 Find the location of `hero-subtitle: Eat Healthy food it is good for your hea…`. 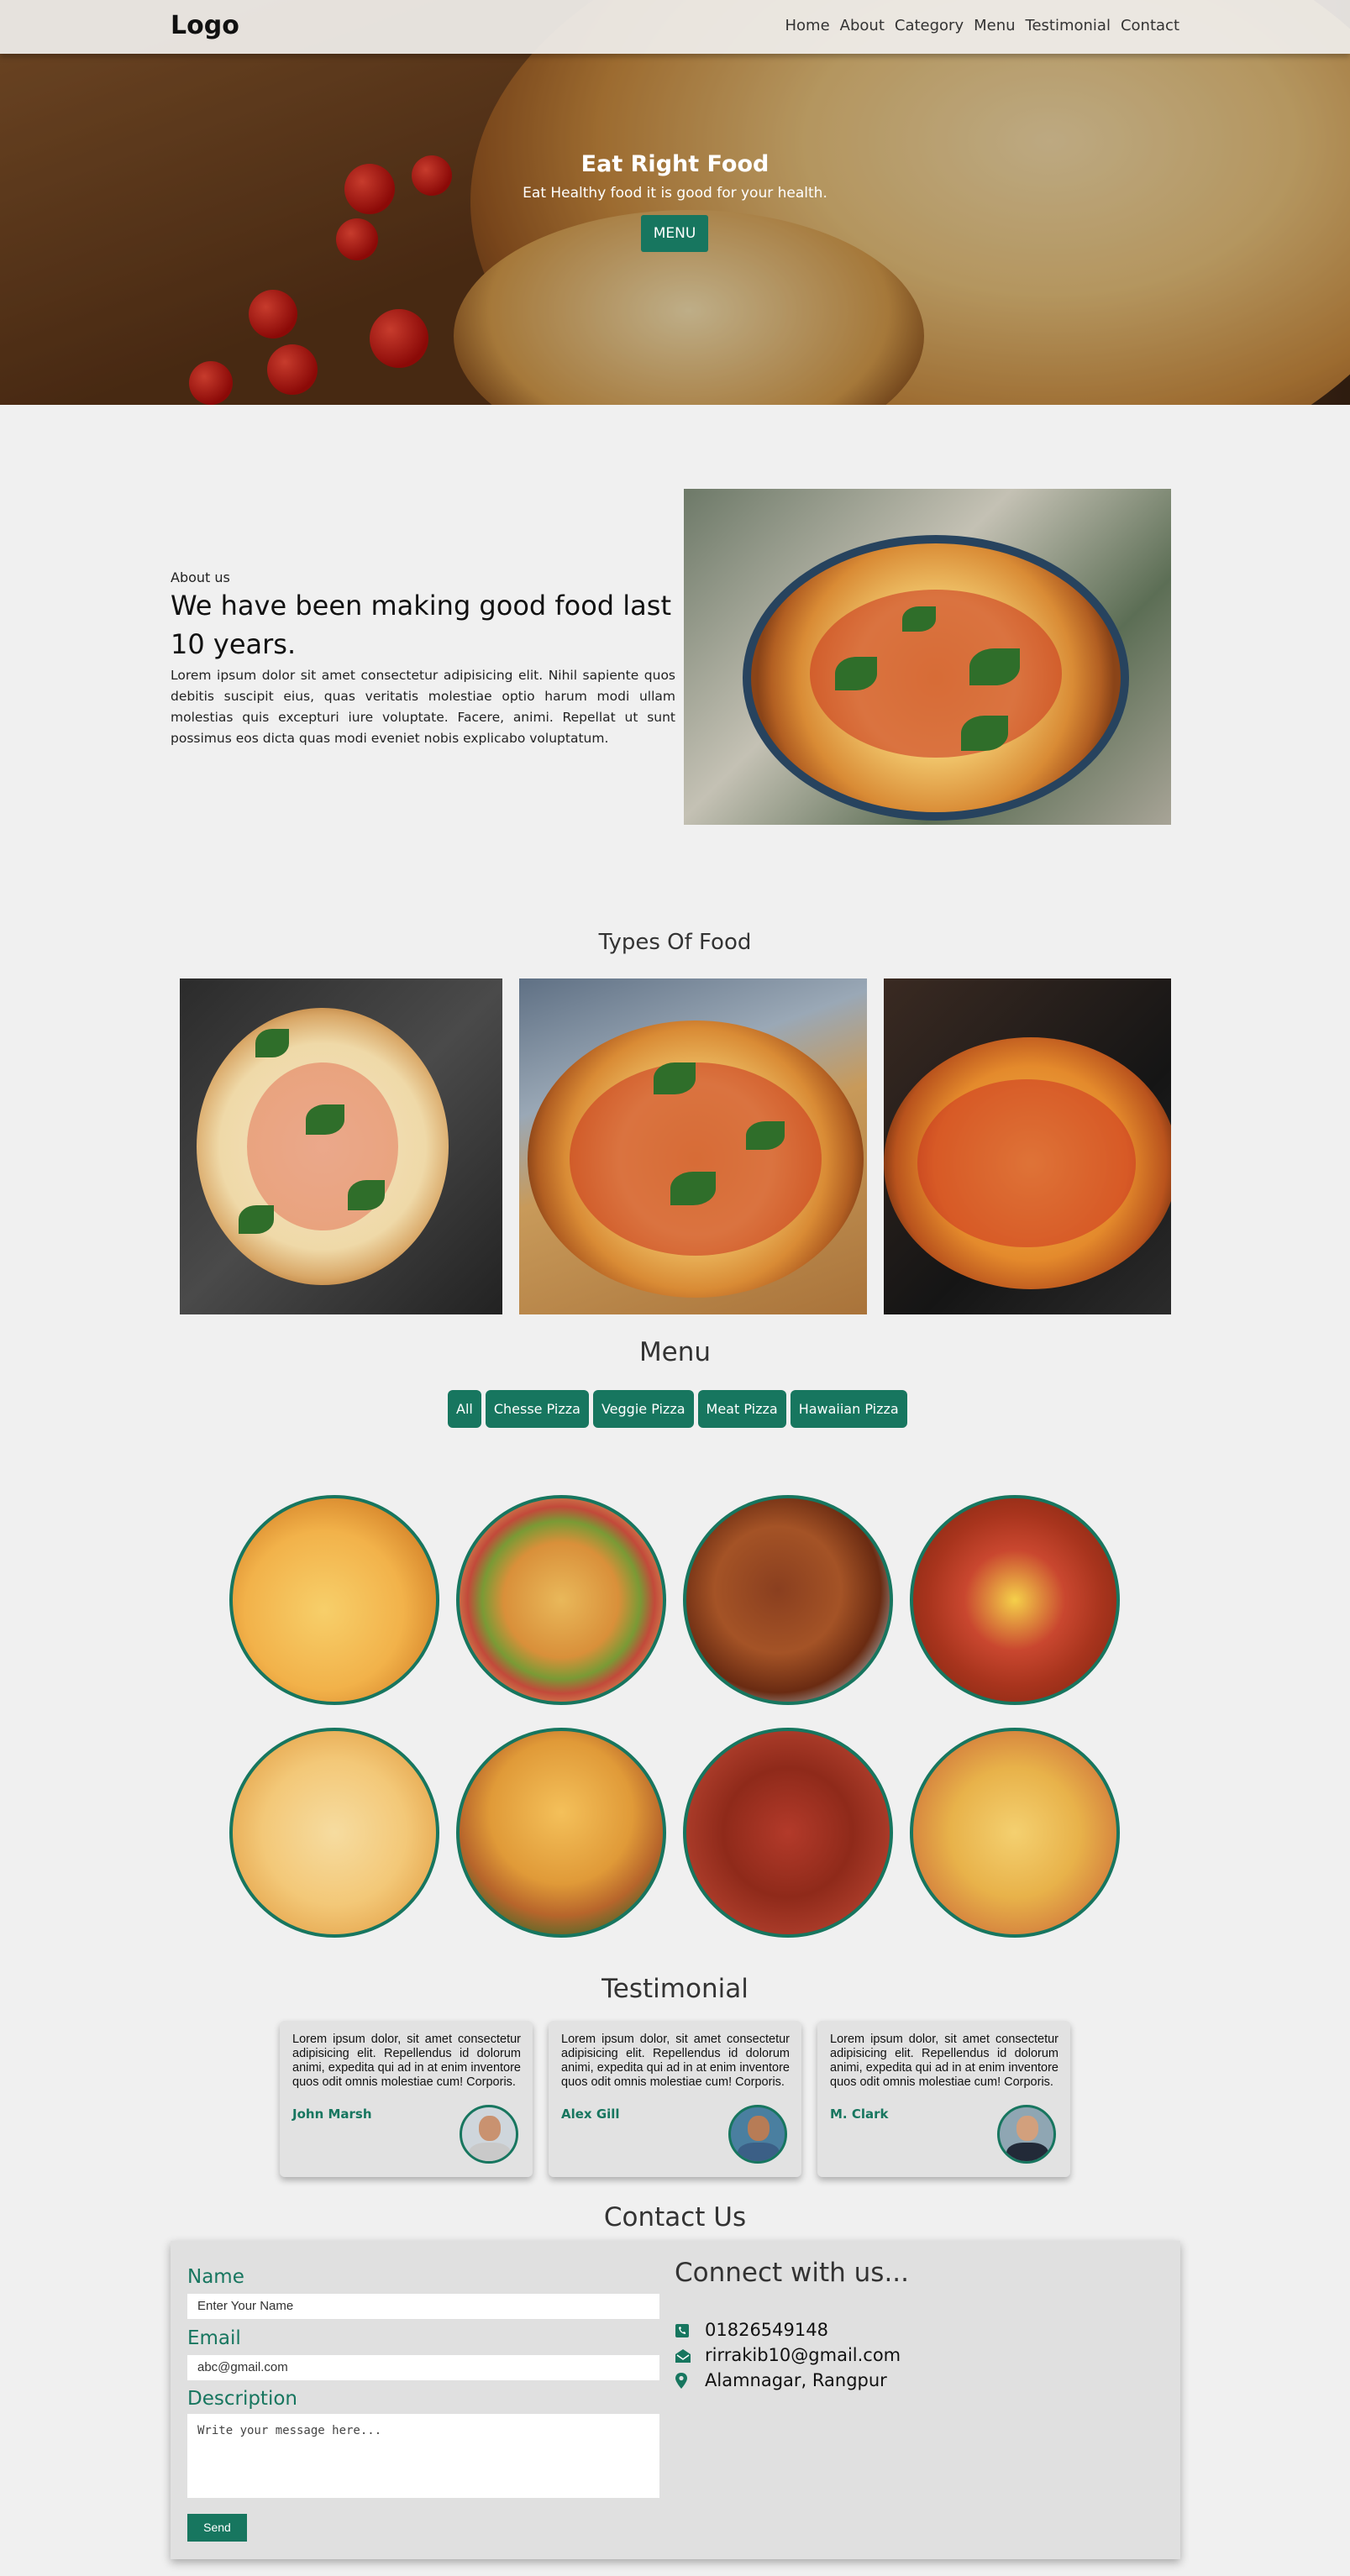

hero-subtitle: Eat Healthy food it is good for your hea… is located at coordinates (675, 193).